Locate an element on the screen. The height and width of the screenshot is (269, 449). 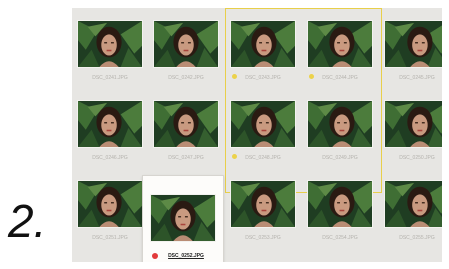
selected-photo-card: DSC_0252.JPG is located at coordinates (183, 219).